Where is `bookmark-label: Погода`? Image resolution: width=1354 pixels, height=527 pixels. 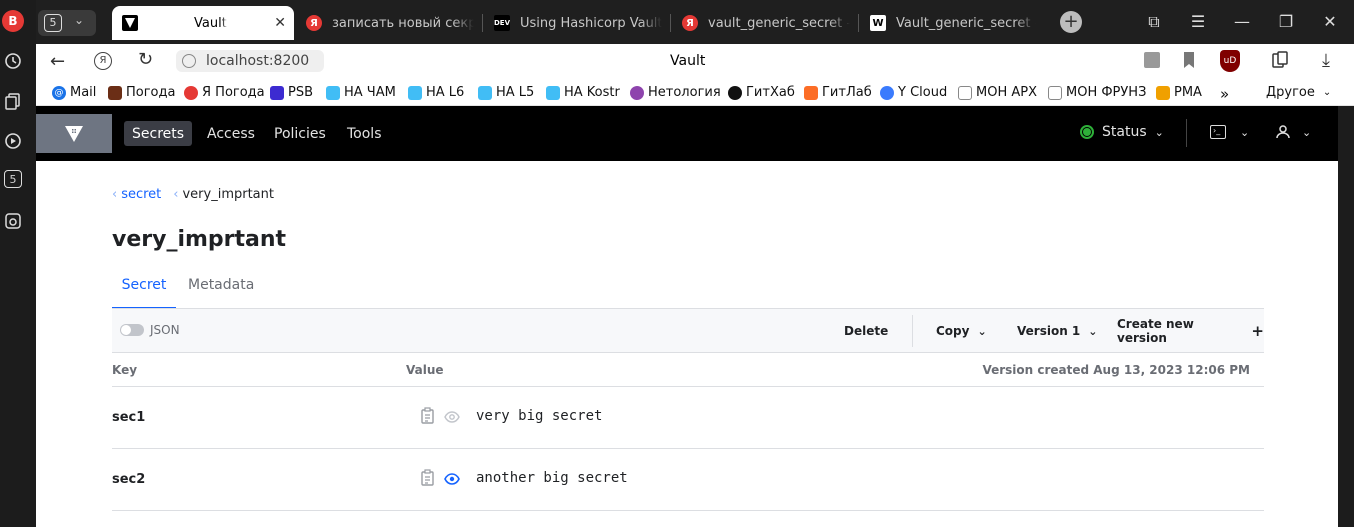
bookmark-label: Погода is located at coordinates (151, 92).